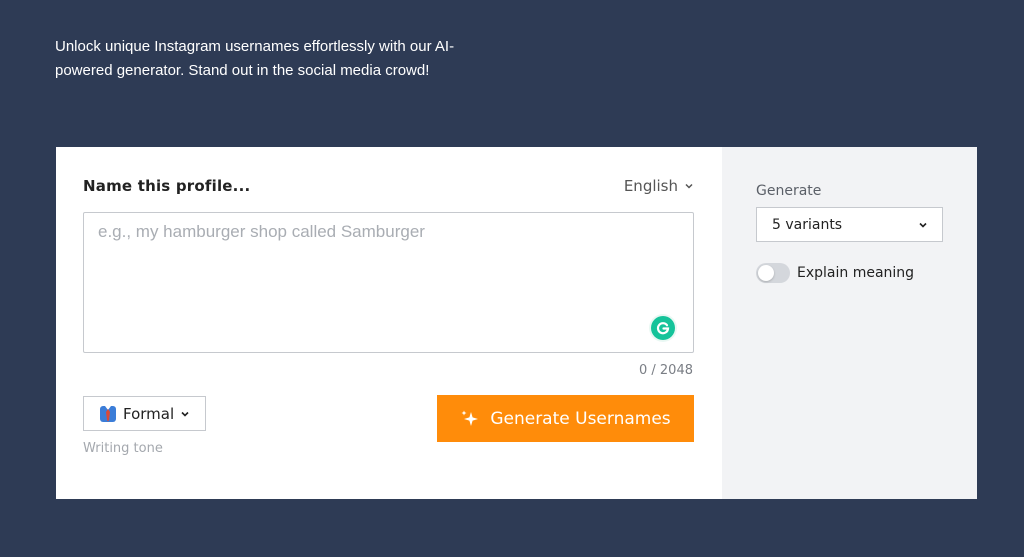 The width and height of the screenshot is (1024, 557). Describe the element at coordinates (856, 273) in the screenshot. I see `explain-meaning-label: Explain meaning` at that location.